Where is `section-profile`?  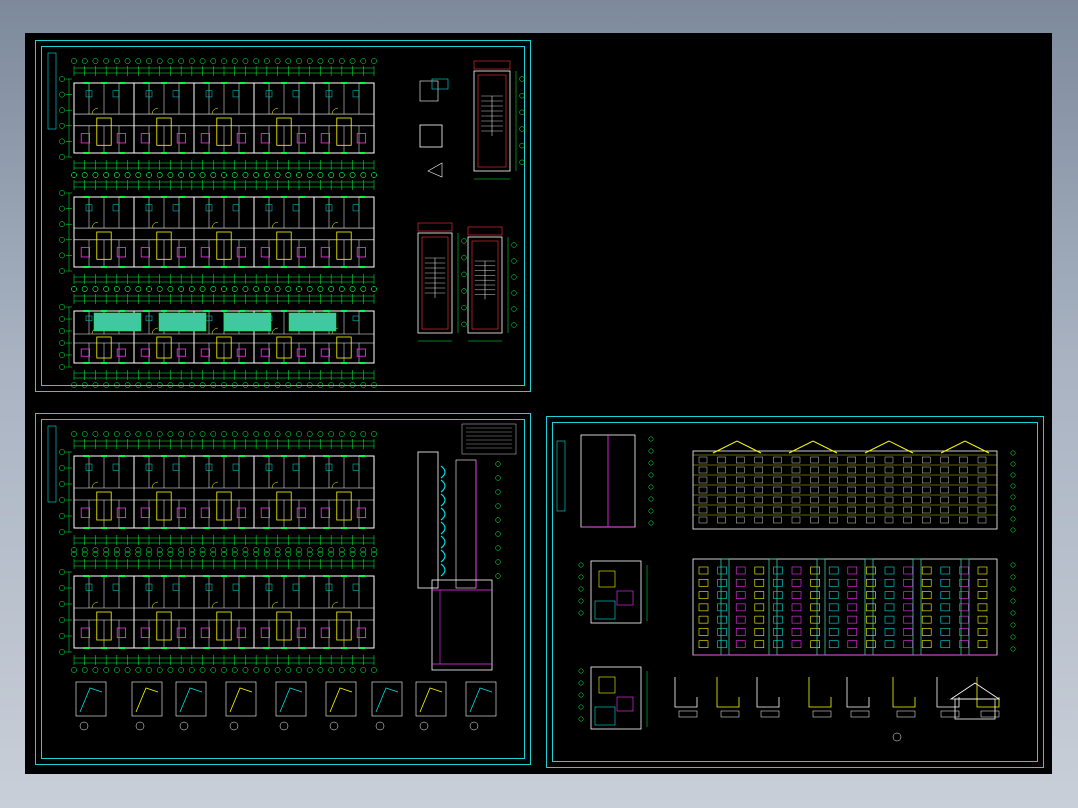
section-profile is located at coordinates (443, 472).